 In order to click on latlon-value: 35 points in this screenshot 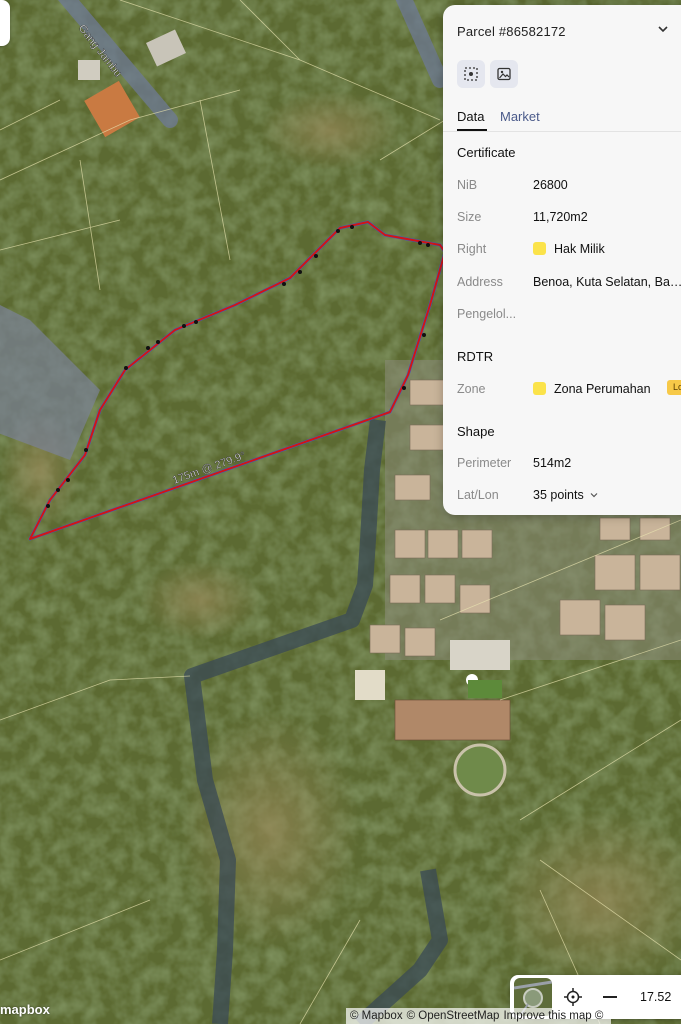, I will do `click(558, 495)`.